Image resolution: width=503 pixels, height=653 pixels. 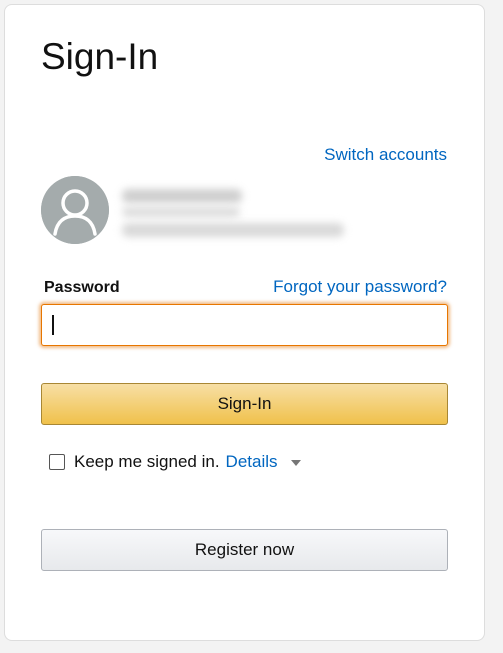 I want to click on caret-down-icon, so click(x=295, y=463).